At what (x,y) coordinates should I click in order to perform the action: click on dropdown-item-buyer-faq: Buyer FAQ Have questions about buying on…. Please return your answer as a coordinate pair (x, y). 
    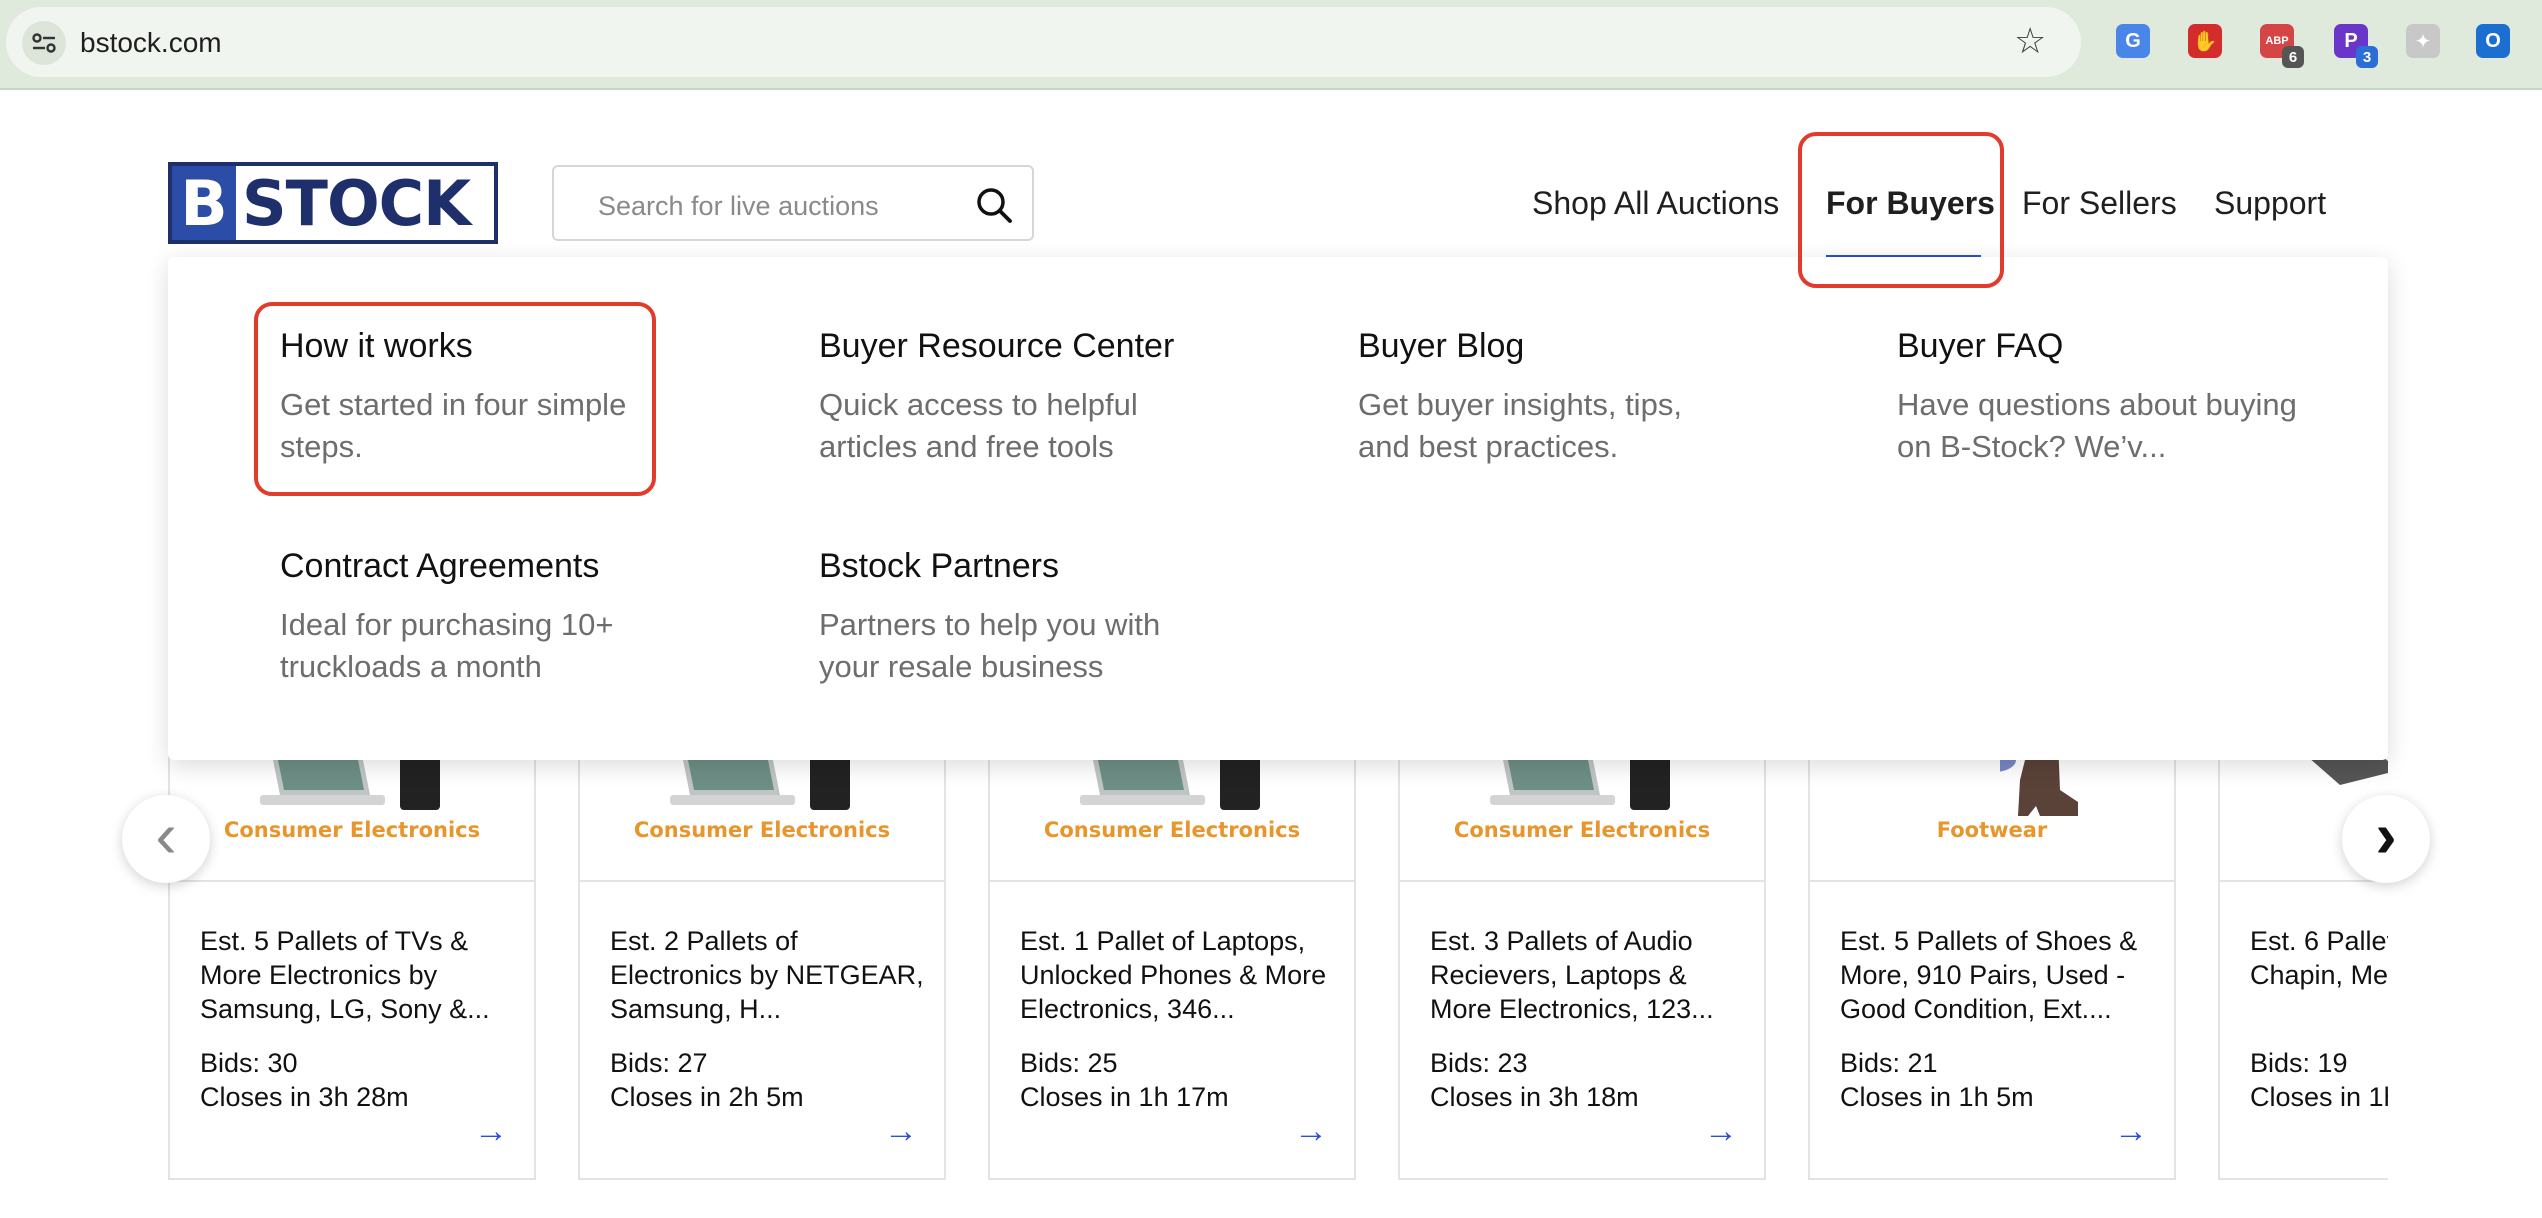
    Looking at the image, I should click on (2107, 397).